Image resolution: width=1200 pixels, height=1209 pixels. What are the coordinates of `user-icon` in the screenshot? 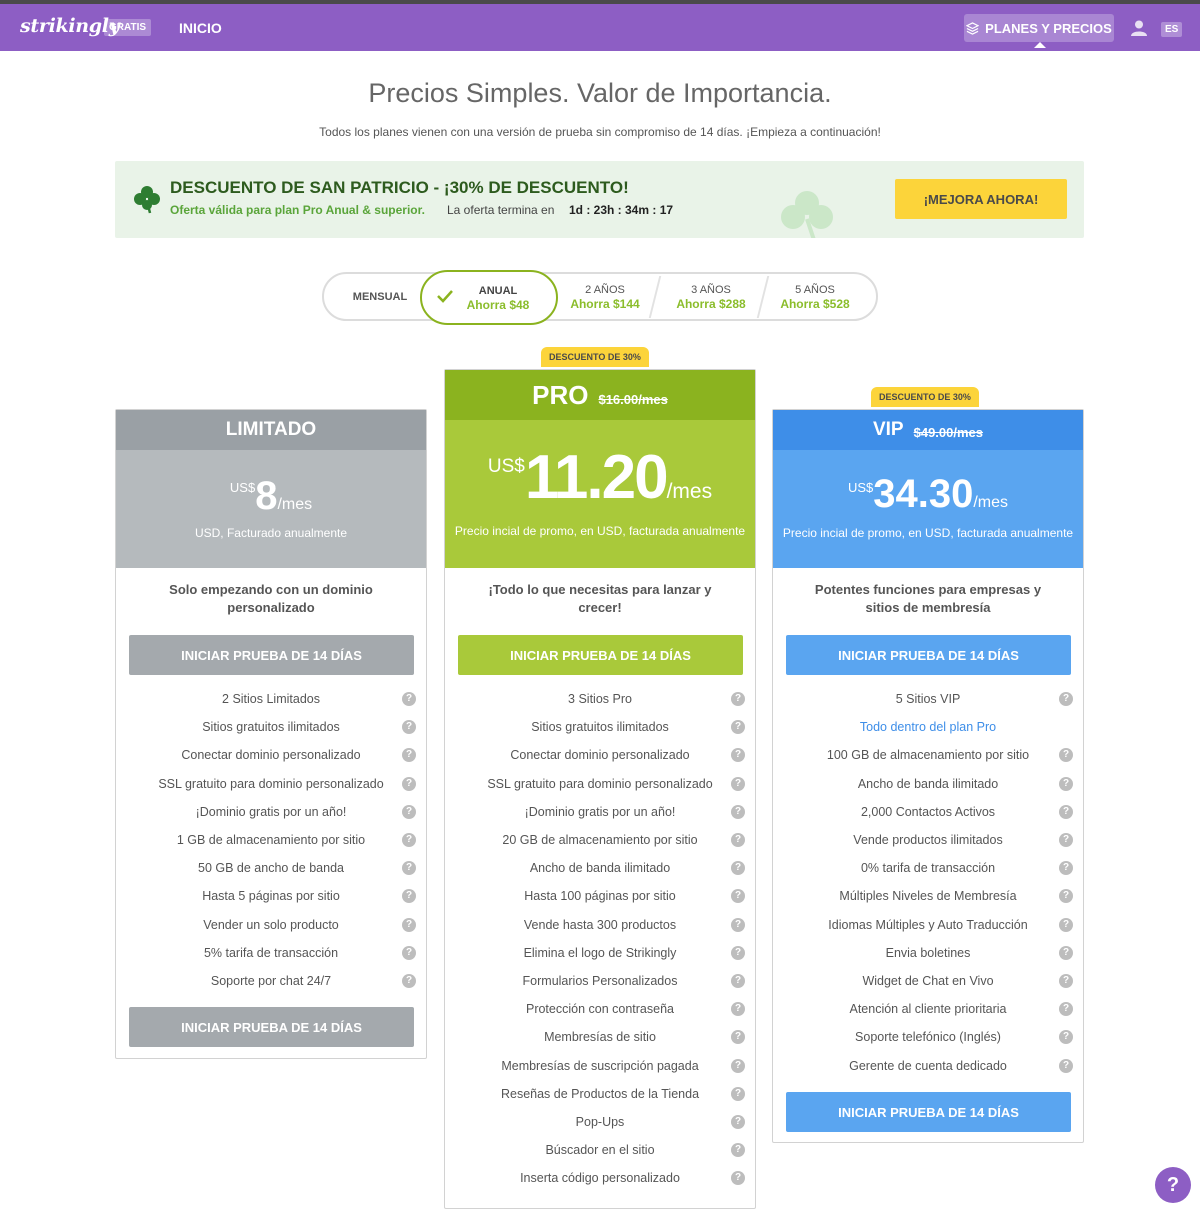 It's located at (1139, 28).